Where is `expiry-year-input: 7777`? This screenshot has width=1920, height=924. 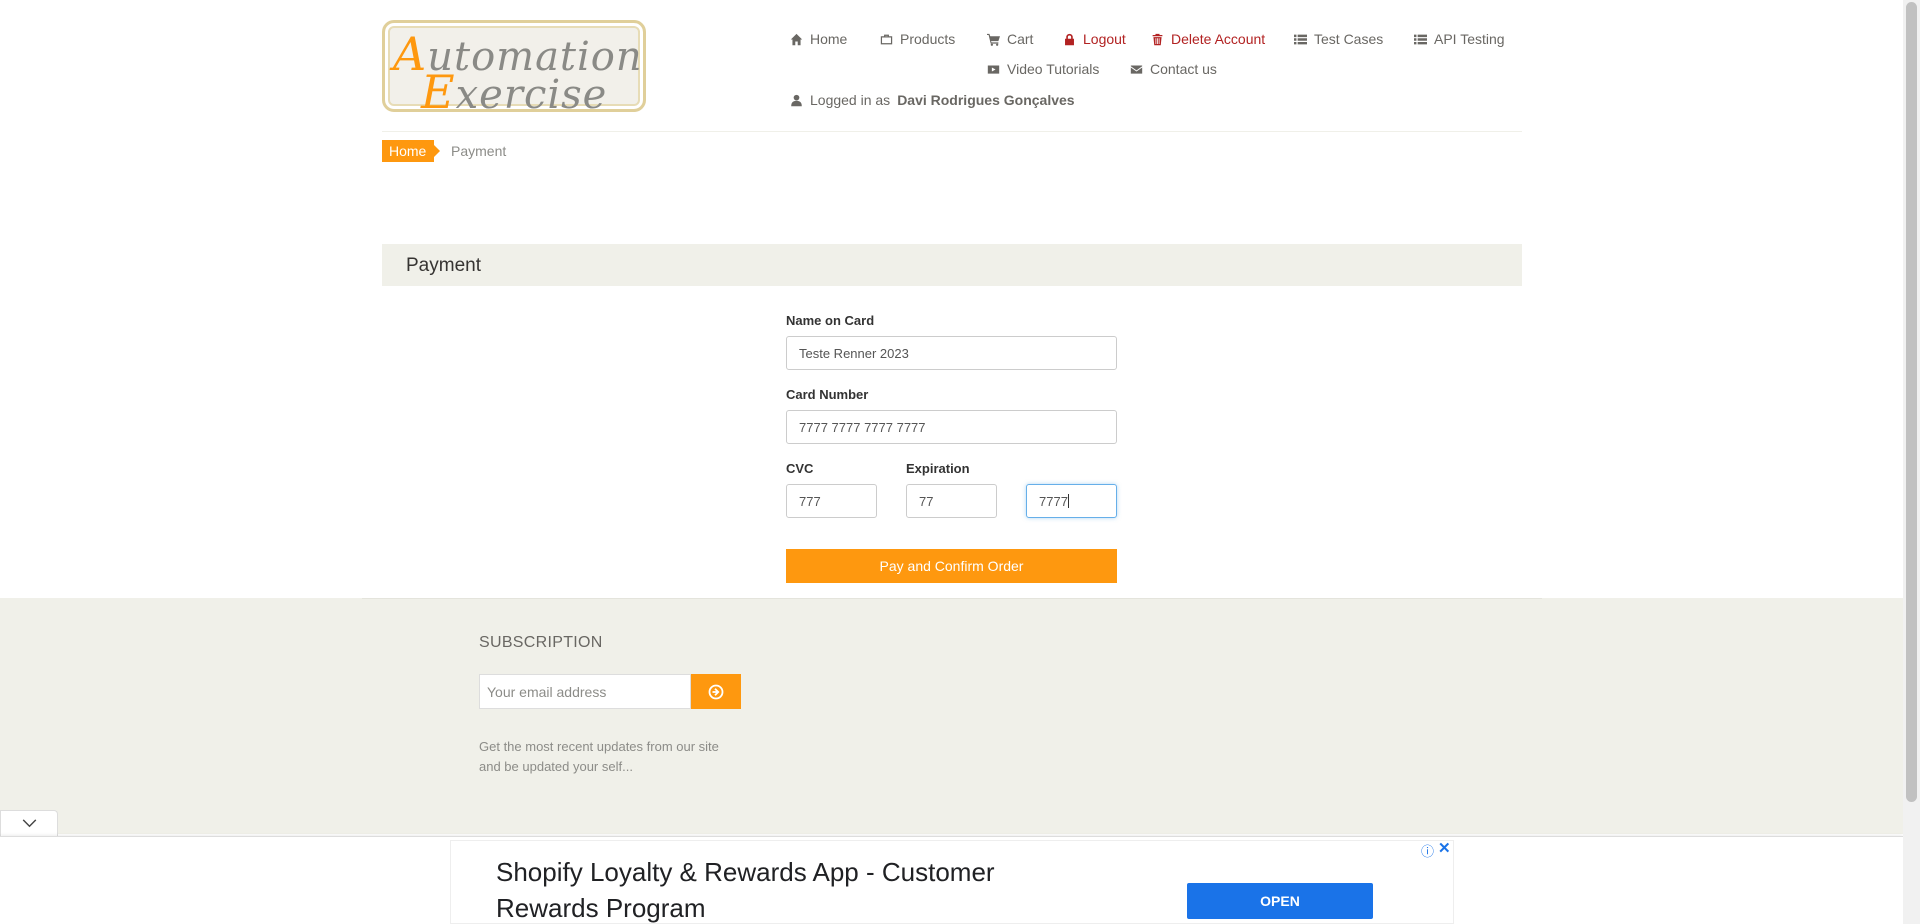 expiry-year-input: 7777 is located at coordinates (1071, 501).